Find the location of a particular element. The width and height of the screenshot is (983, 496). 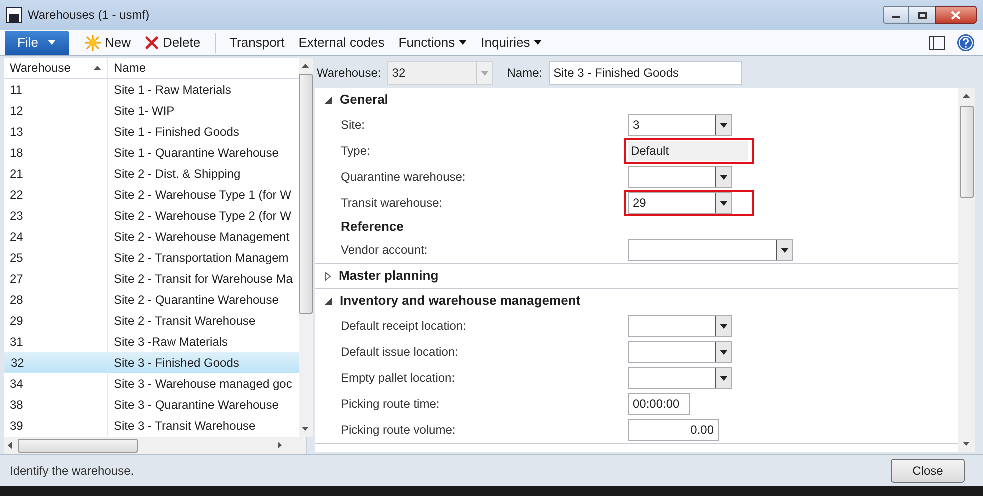

table-cell: 21 is located at coordinates (56, 173).